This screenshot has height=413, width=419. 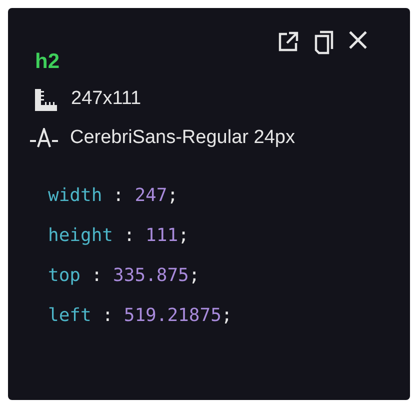 I want to click on css-declaration: left : 519.21875;, so click(x=140, y=316).